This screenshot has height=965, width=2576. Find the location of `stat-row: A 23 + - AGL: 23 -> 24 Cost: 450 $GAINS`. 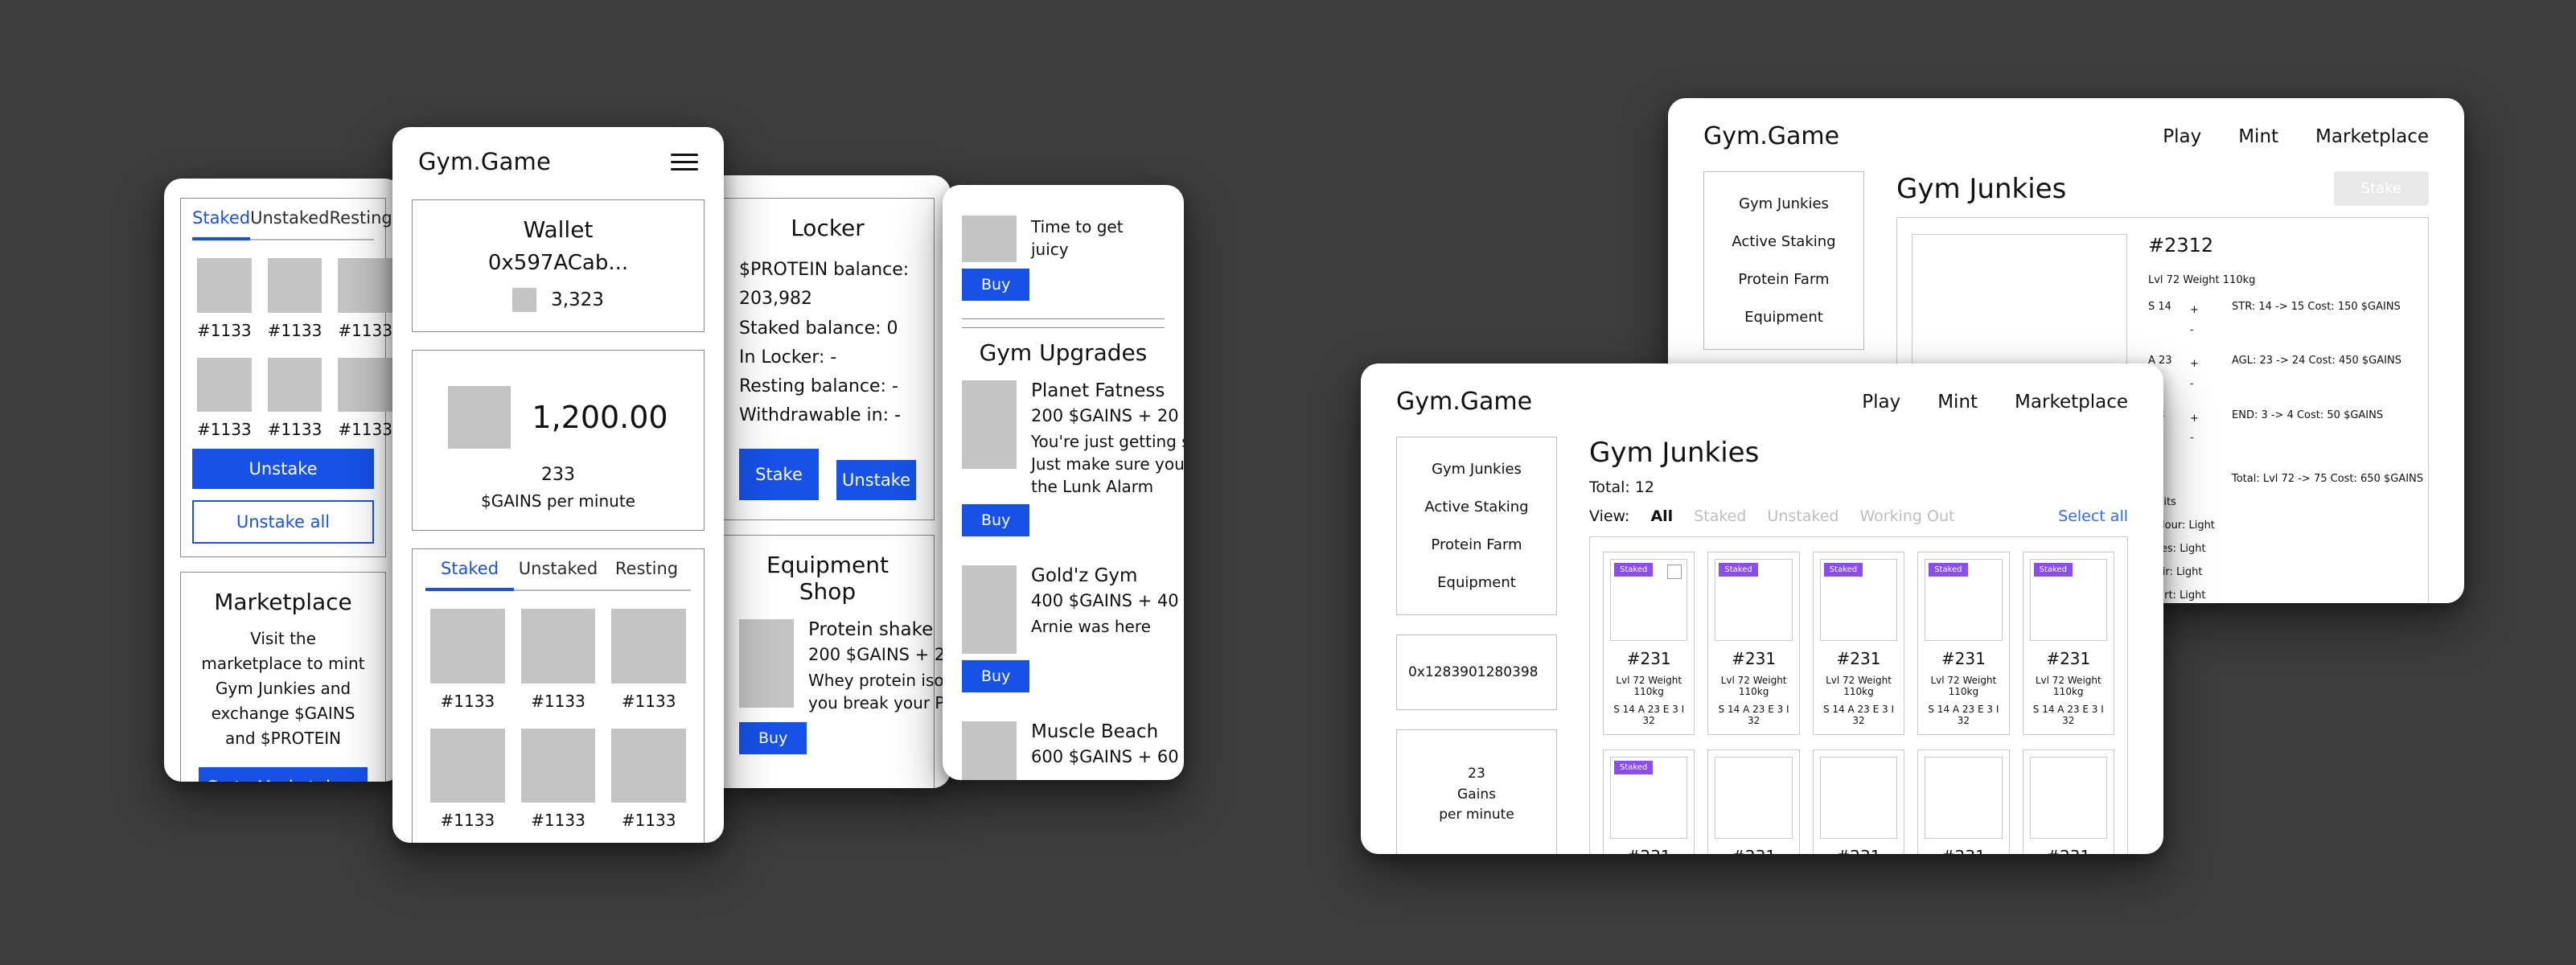

stat-row: A 23 + - AGL: 23 -> 24 Cost: 450 $GAINS is located at coordinates (2281, 374).